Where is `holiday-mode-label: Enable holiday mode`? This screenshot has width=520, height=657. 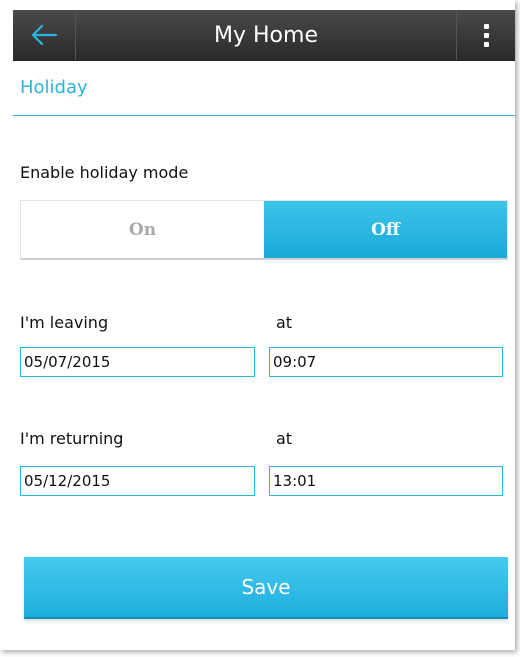 holiday-mode-label: Enable holiday mode is located at coordinates (104, 172).